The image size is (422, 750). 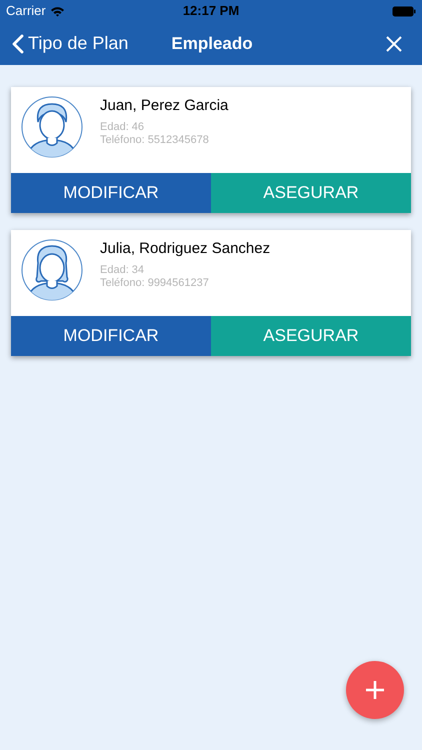 What do you see at coordinates (123, 127) in the screenshot?
I see `employee-age: Edad: 46` at bounding box center [123, 127].